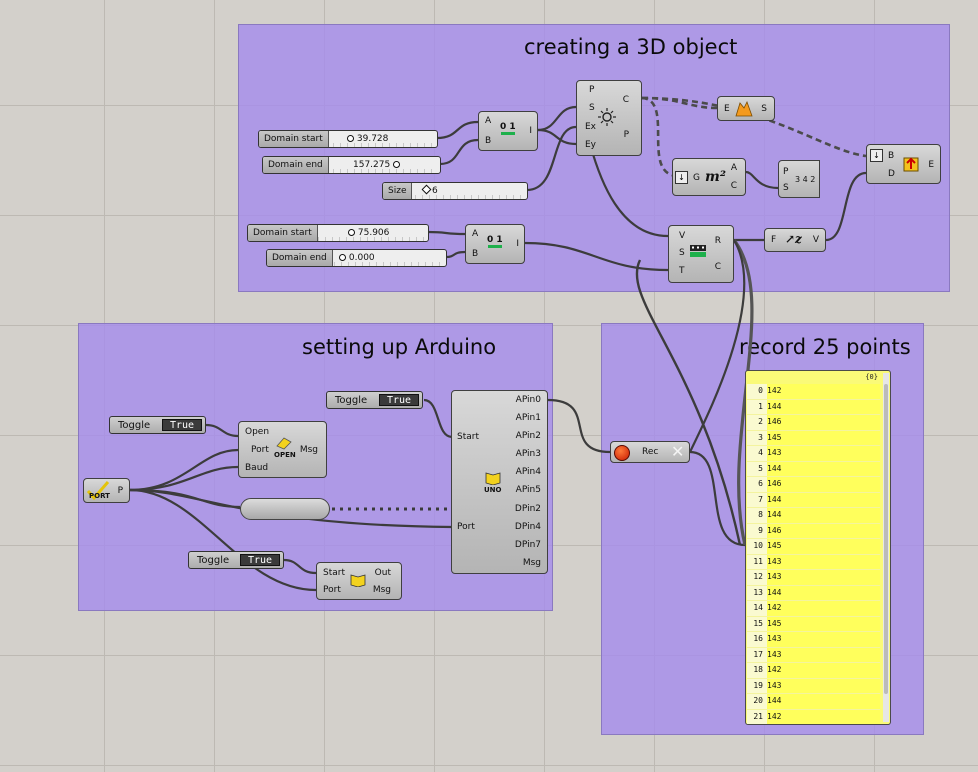  What do you see at coordinates (157, 425) in the screenshot?
I see `toggle-1: Toggle True` at bounding box center [157, 425].